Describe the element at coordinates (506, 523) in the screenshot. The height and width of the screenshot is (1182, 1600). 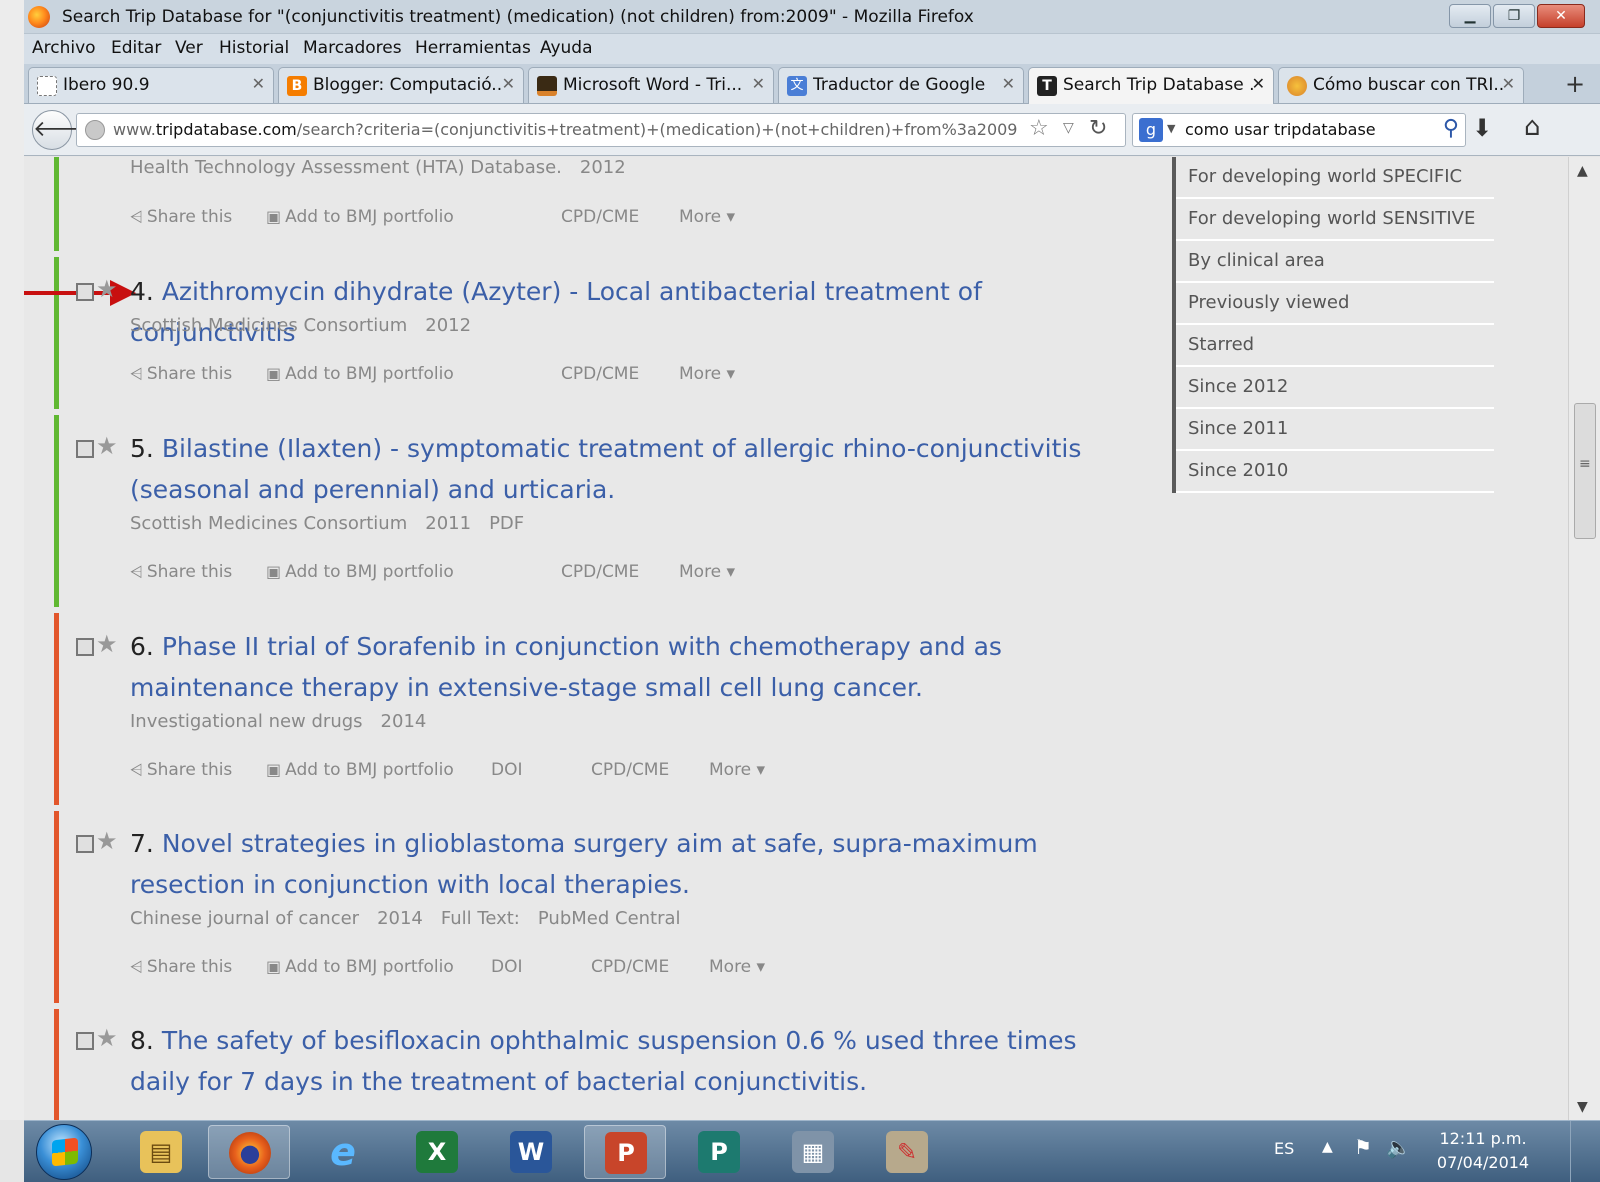
I see `pdf-link: PDF` at that location.